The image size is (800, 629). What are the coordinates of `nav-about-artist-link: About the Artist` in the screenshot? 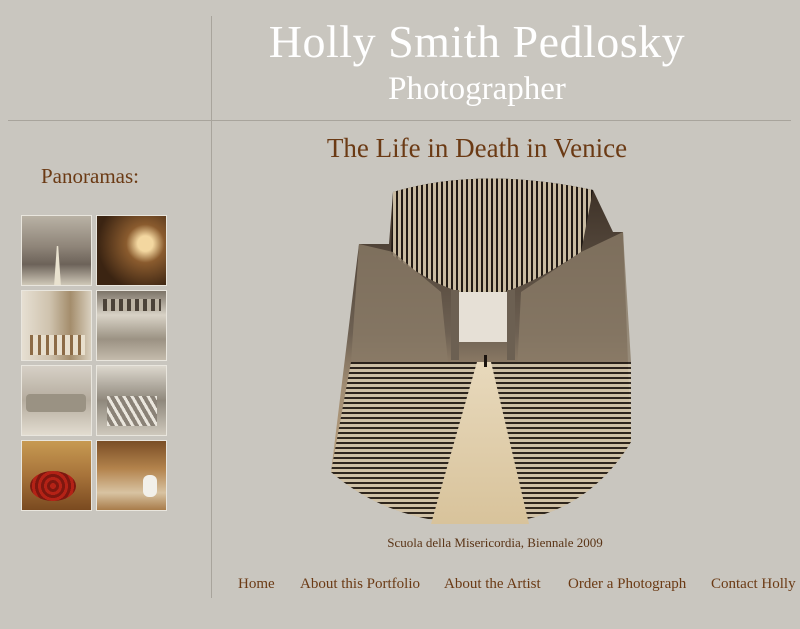 It's located at (492, 584).